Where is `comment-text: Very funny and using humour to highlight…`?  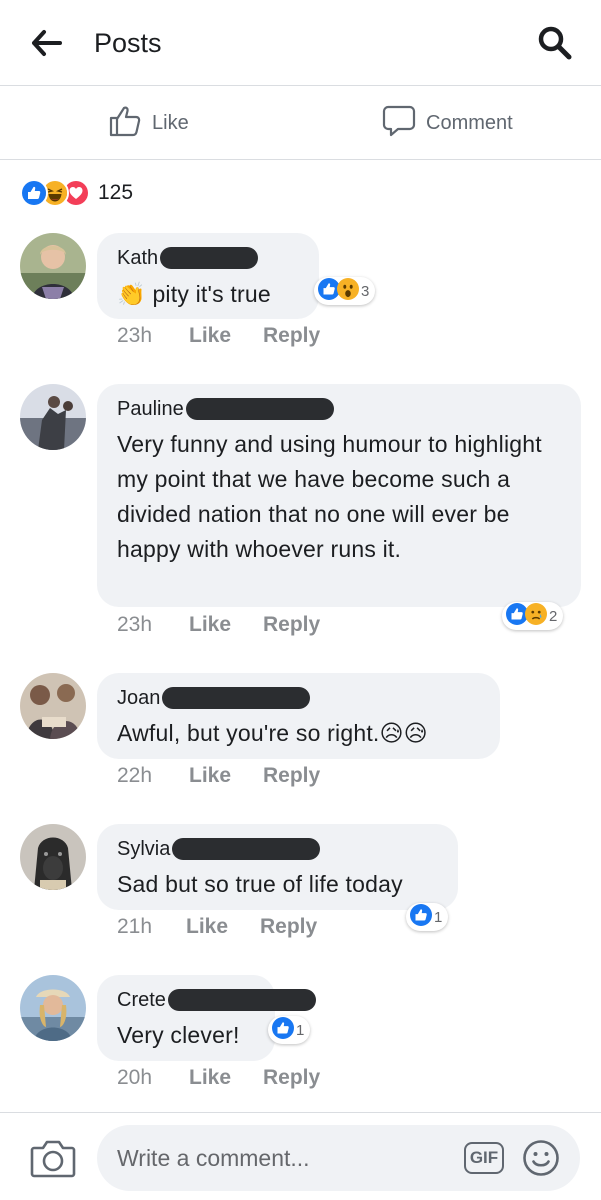
comment-text: Very funny and using humour to highlight… is located at coordinates (329, 496).